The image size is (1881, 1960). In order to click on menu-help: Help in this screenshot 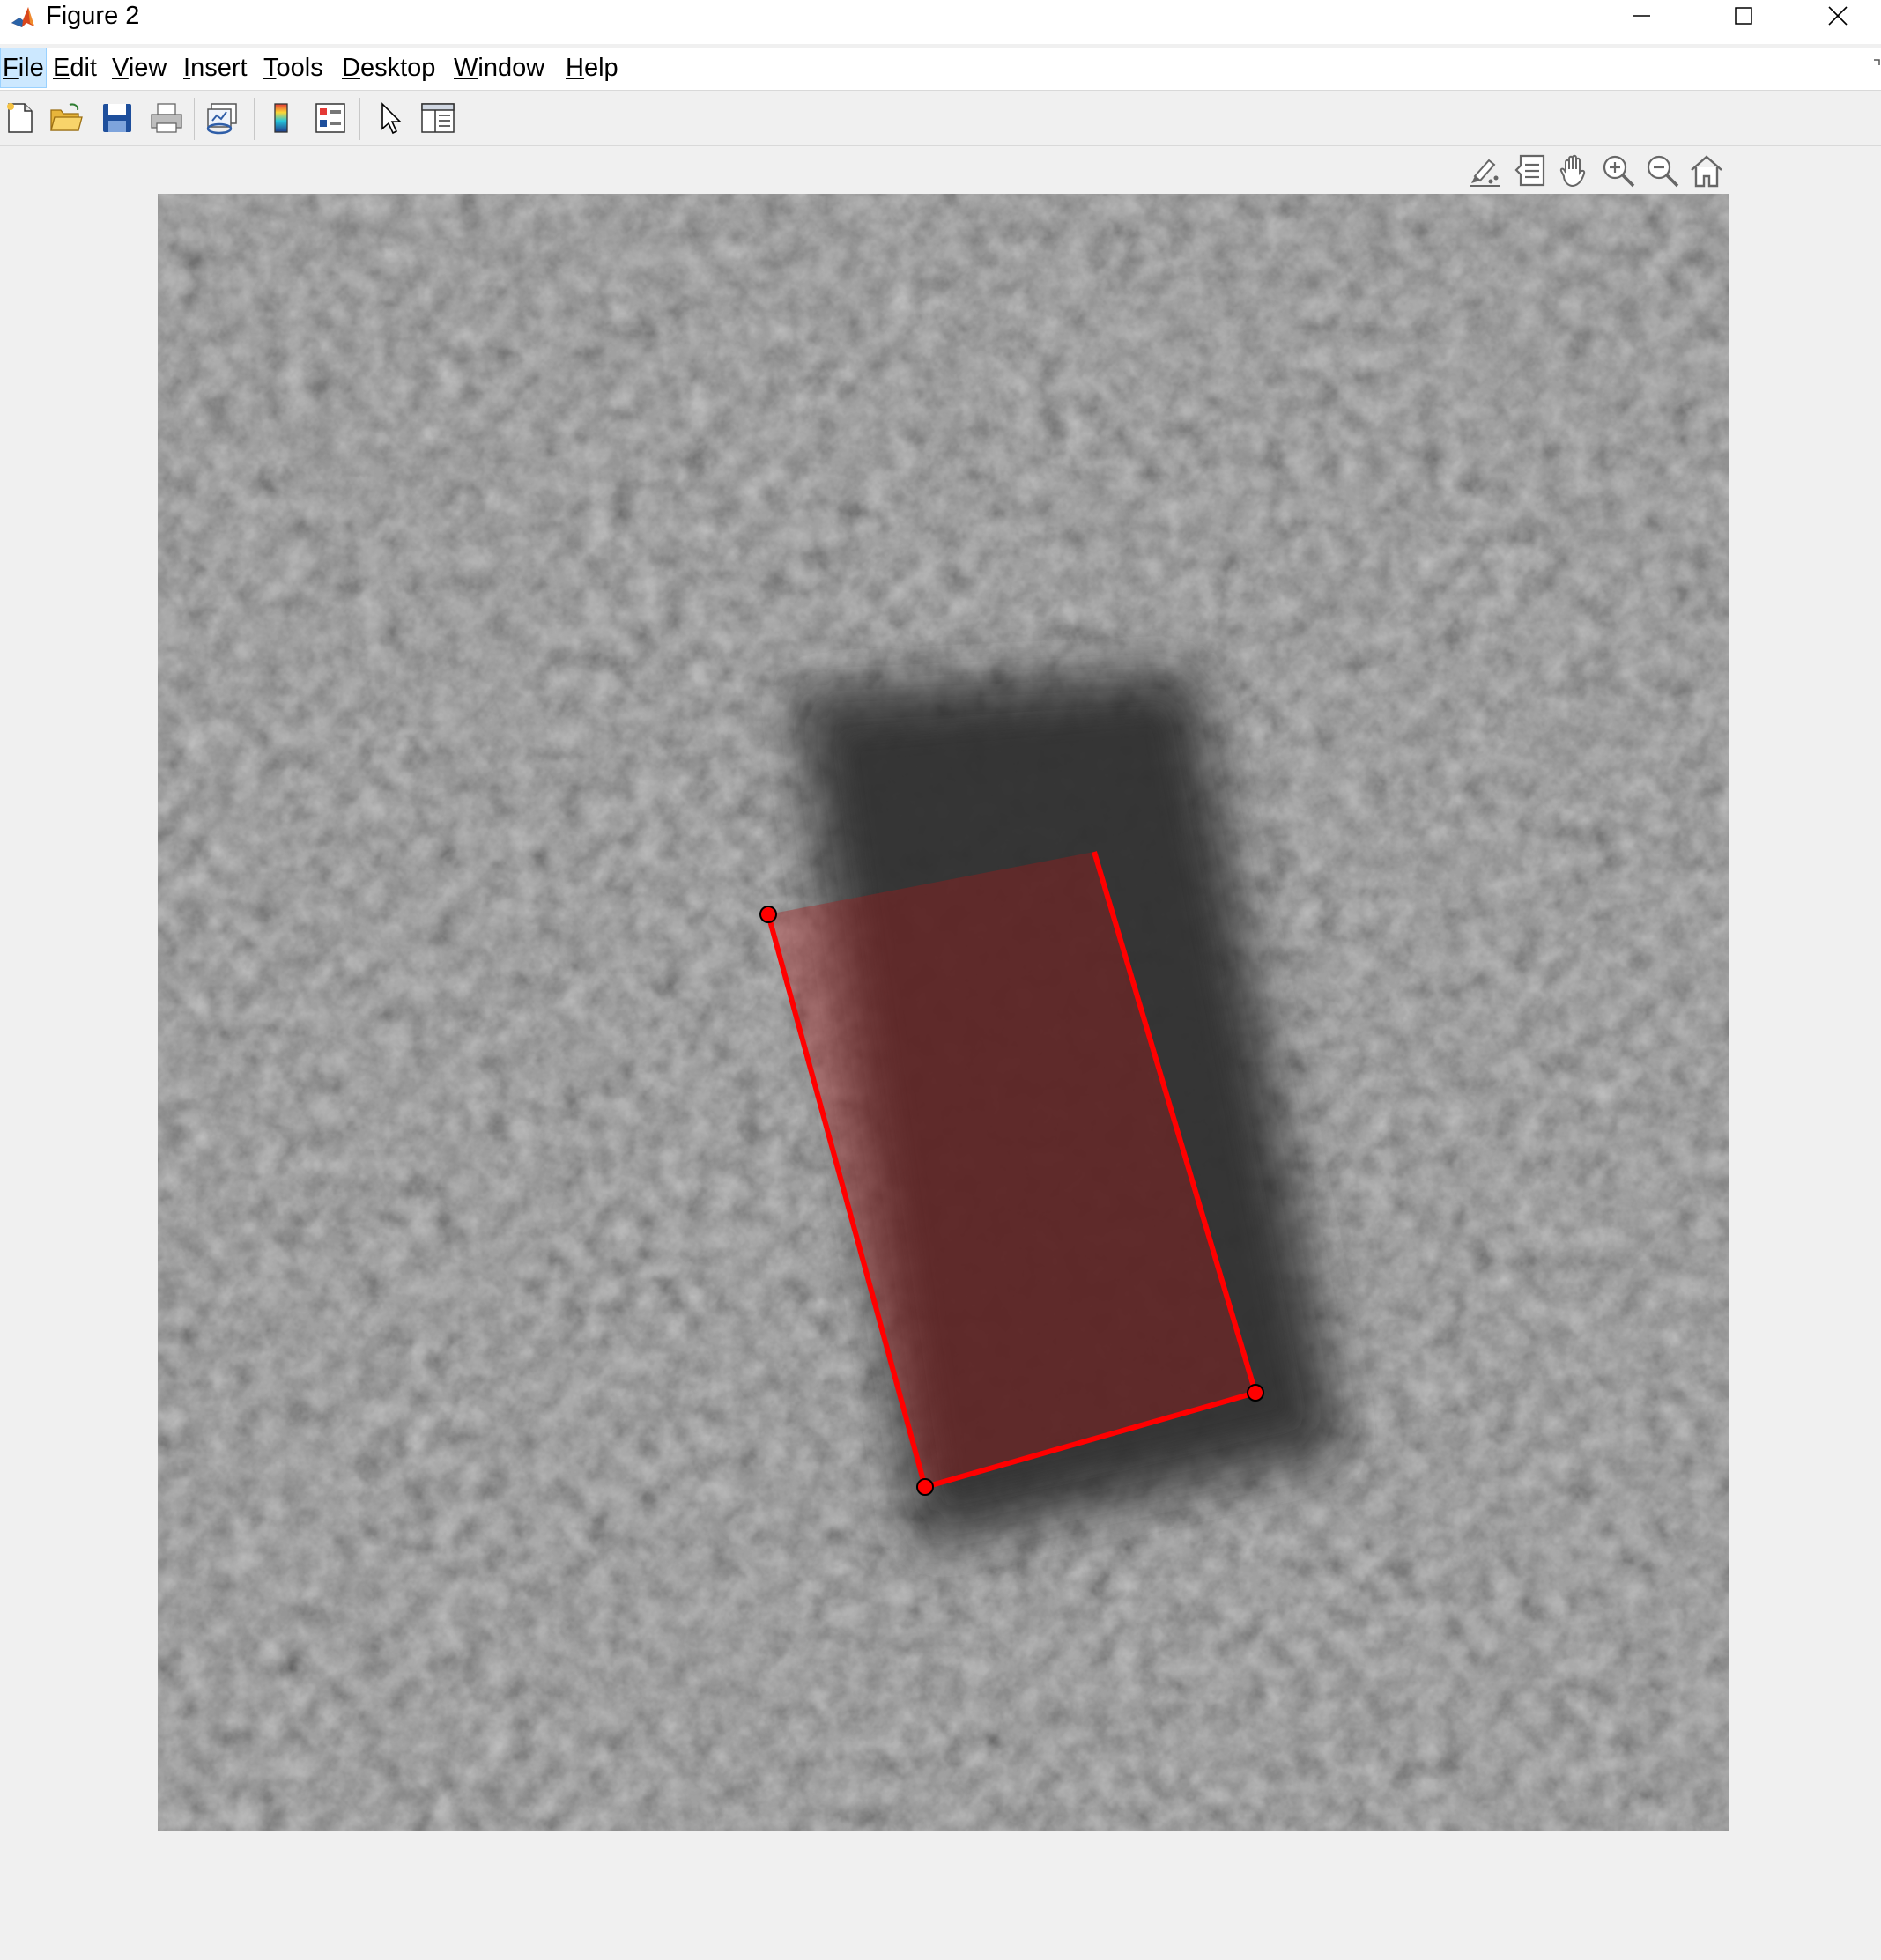, I will do `click(592, 68)`.